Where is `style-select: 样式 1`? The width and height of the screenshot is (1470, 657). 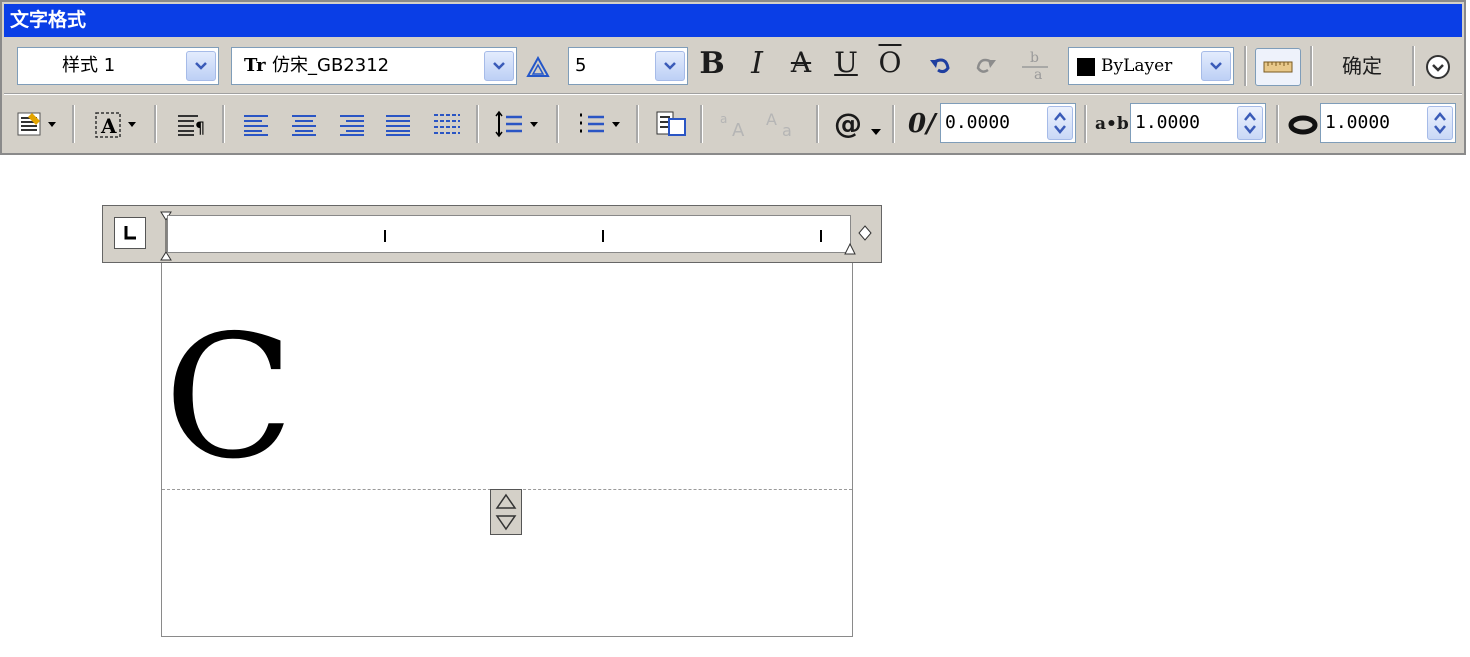
style-select: 样式 1 is located at coordinates (118, 66).